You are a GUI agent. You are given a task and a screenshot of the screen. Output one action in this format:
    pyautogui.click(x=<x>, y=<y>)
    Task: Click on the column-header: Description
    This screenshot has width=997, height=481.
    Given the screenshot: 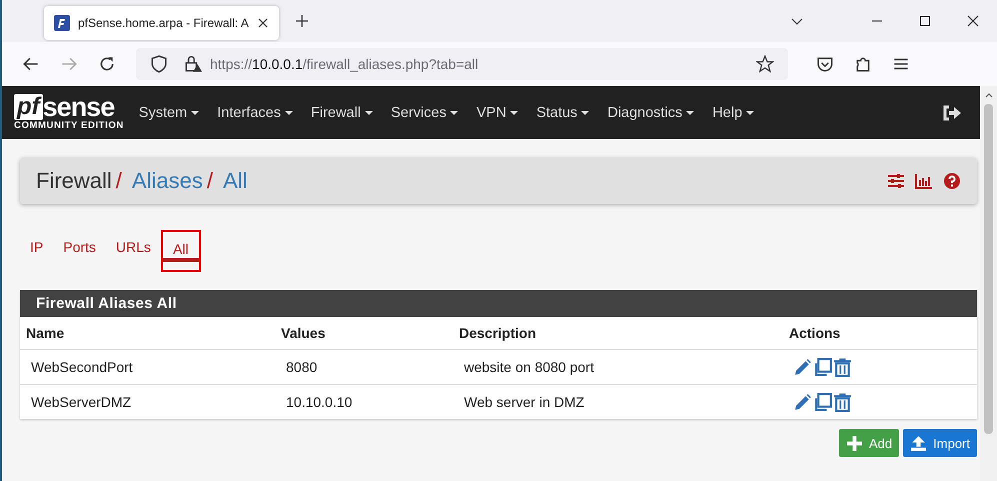 What is the action you would take?
    pyautogui.click(x=498, y=333)
    